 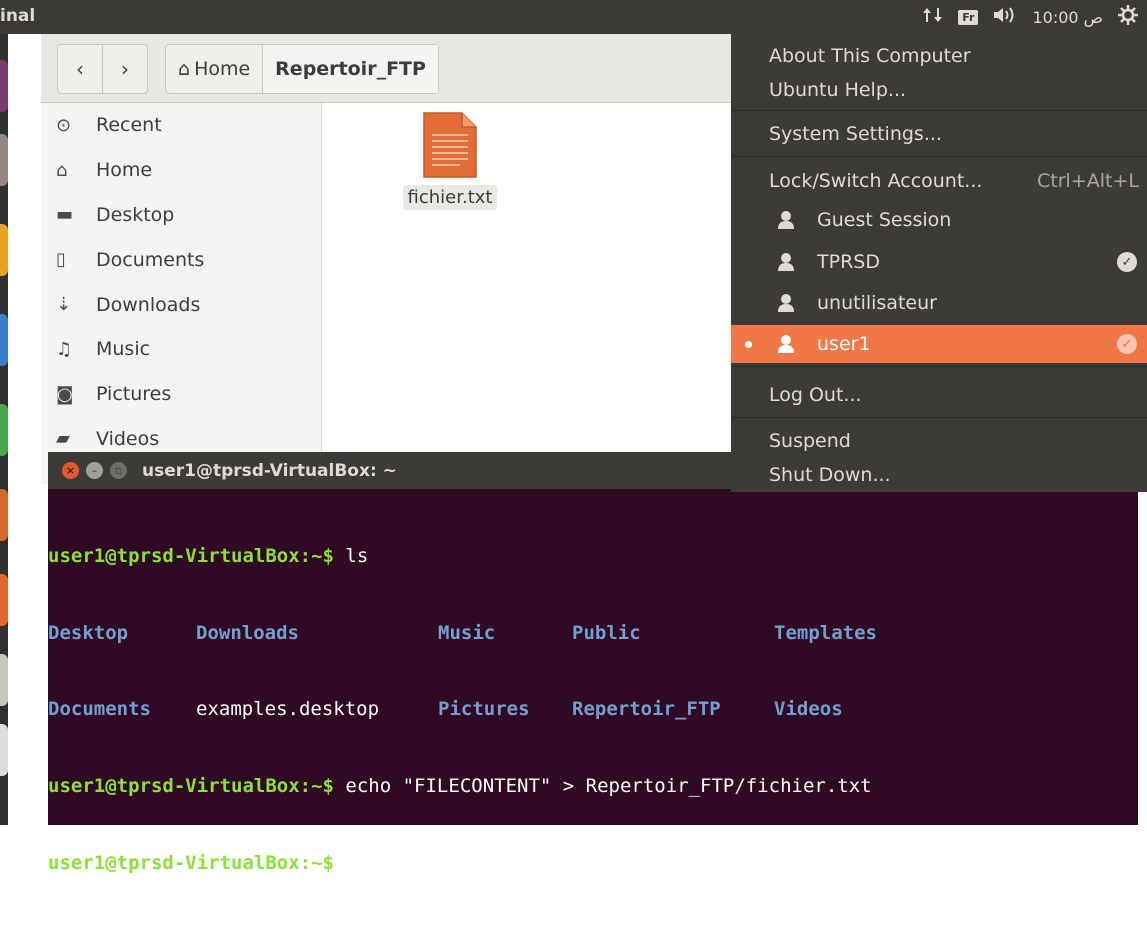 What do you see at coordinates (94, 470) in the screenshot?
I see `minimize-button: –` at bounding box center [94, 470].